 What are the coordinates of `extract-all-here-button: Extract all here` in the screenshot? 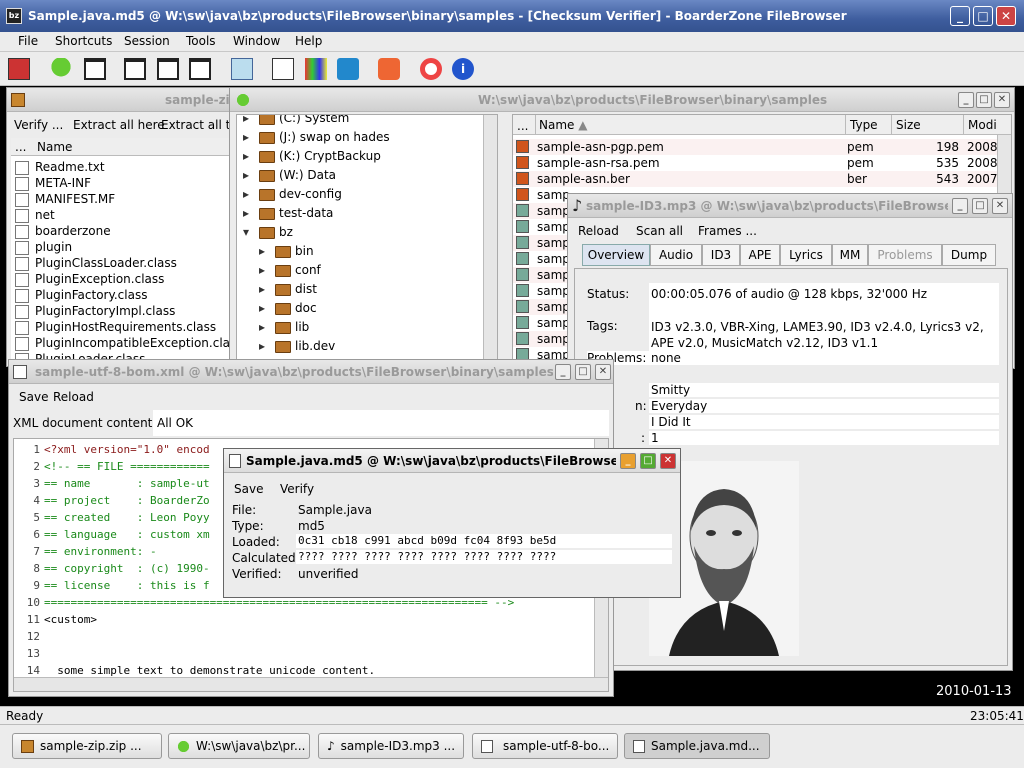 It's located at (119, 125).